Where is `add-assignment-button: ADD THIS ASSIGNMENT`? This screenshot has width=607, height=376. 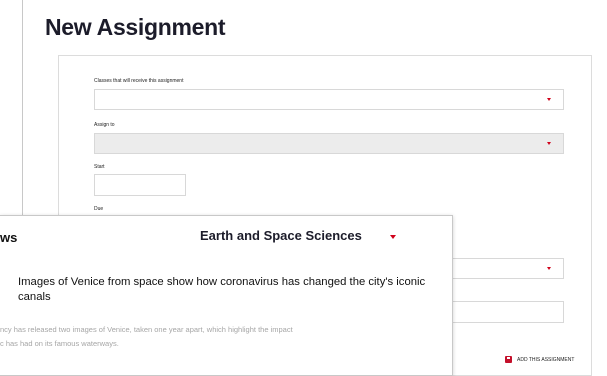
add-assignment-button: ADD THIS ASSIGNMENT is located at coordinates (539, 359).